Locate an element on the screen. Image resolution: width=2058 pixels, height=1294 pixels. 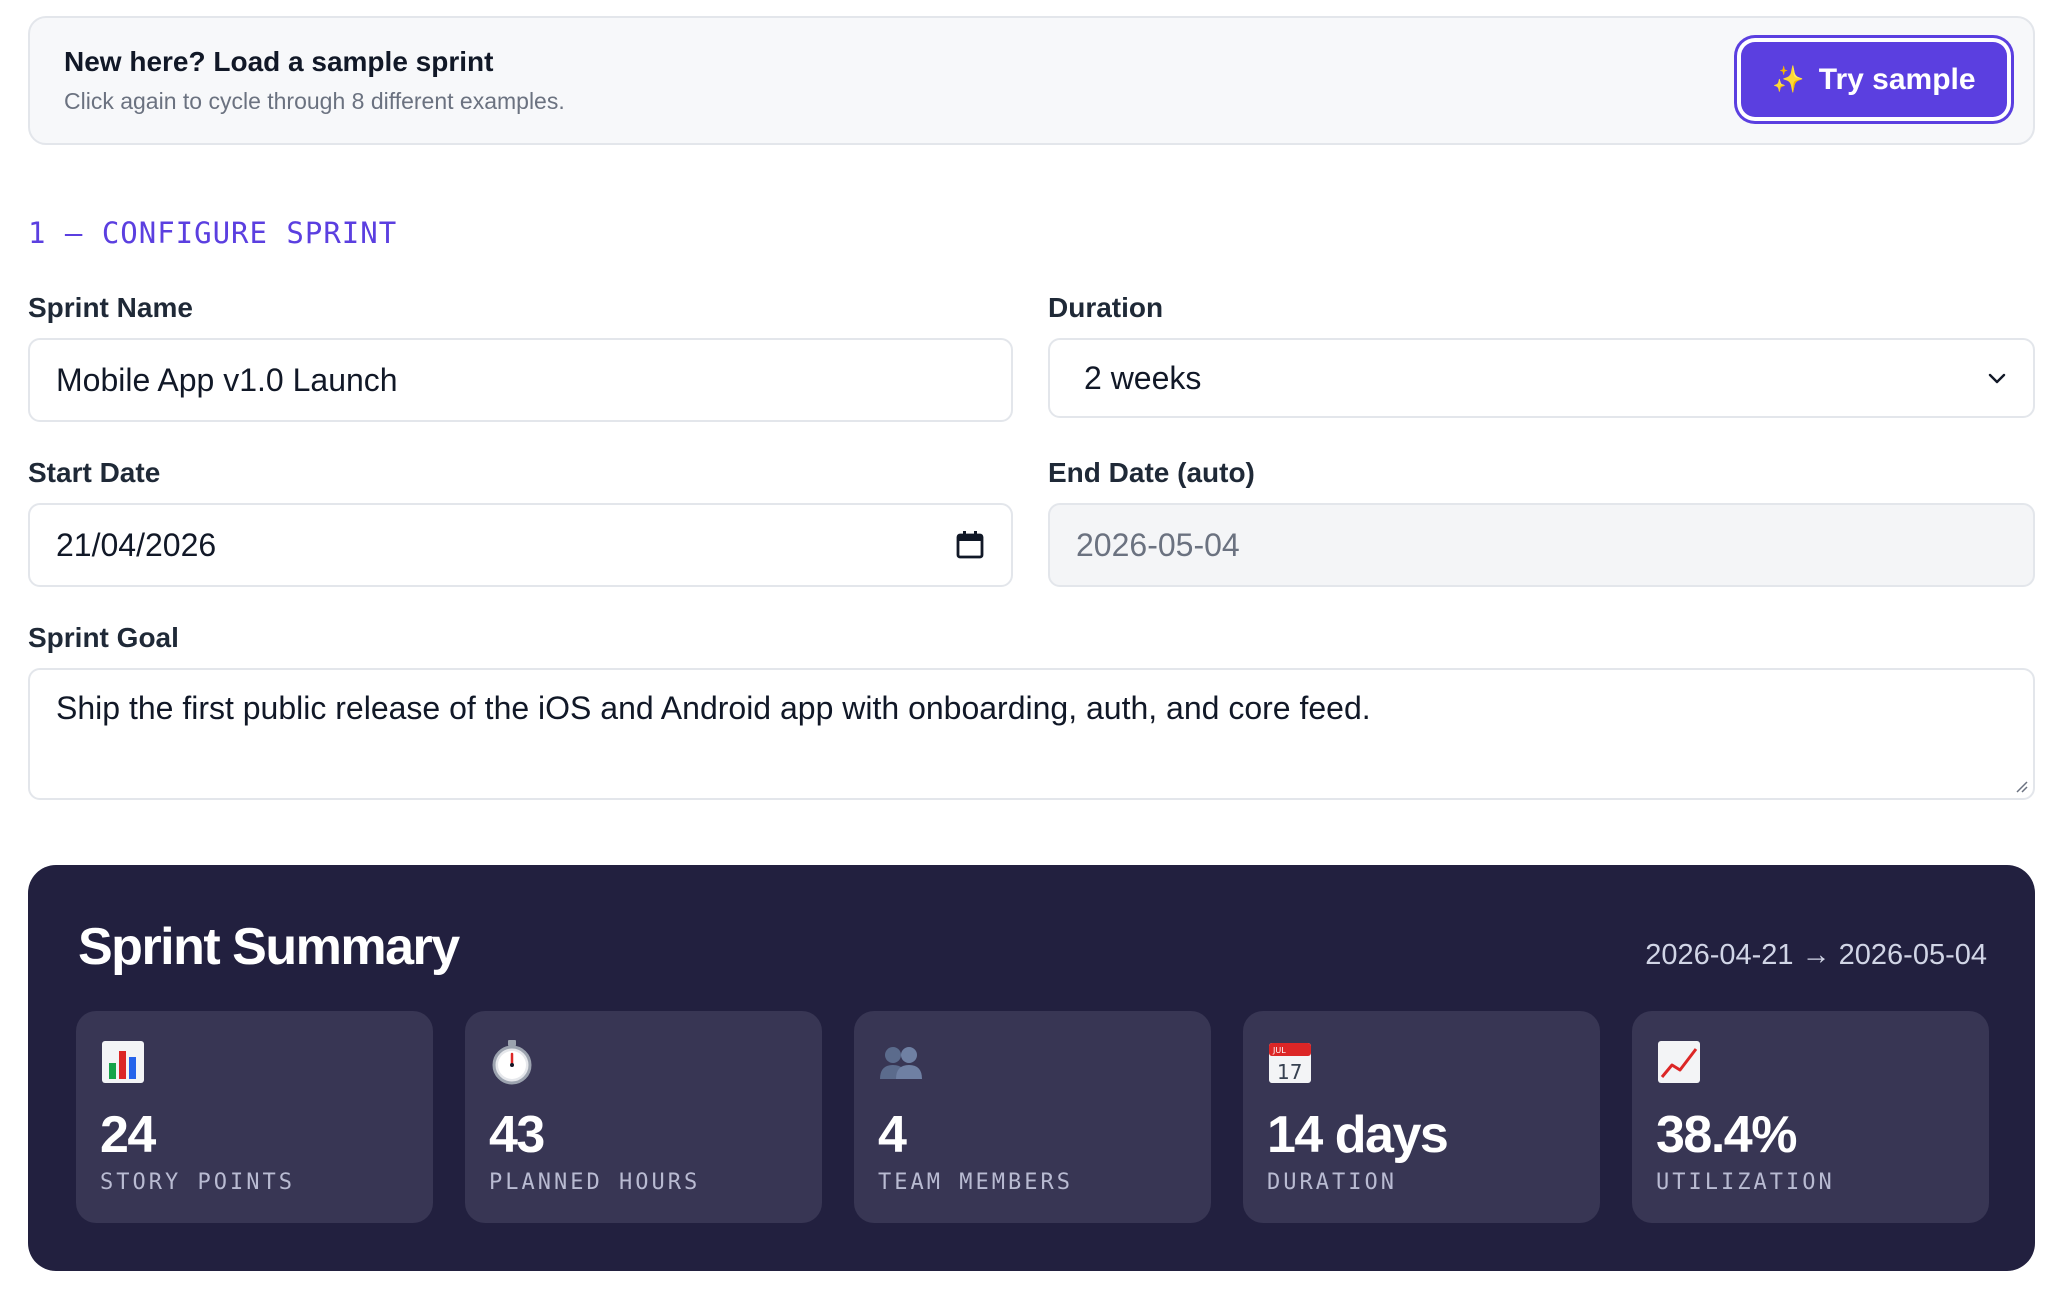
stat-card-utilization: 38.4% Utilization is located at coordinates (1810, 1117).